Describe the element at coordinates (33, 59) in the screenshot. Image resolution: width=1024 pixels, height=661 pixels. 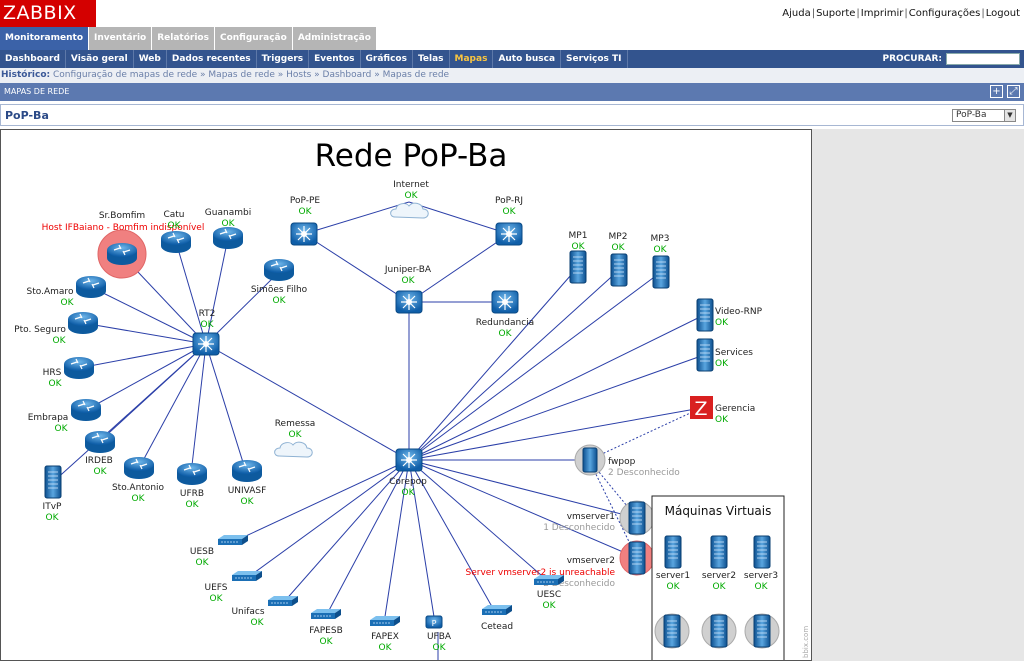
I see `sub-menu-dashboard: Dashboard` at that location.